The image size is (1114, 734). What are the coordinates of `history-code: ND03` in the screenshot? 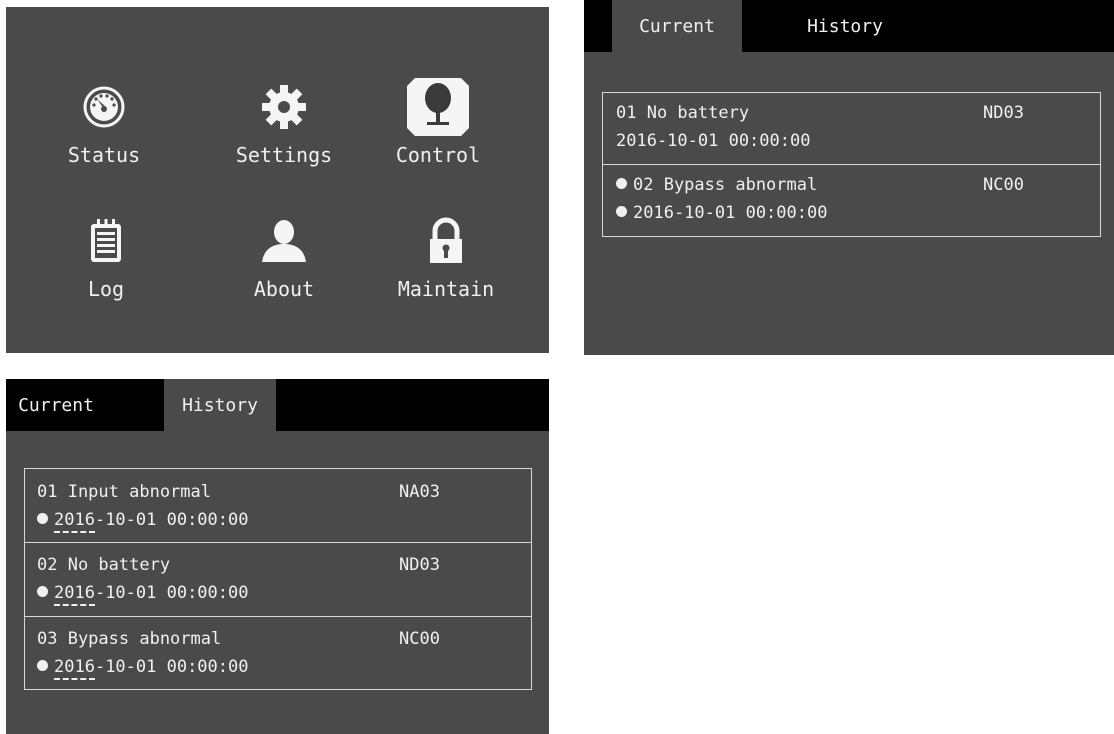 It's located at (419, 565).